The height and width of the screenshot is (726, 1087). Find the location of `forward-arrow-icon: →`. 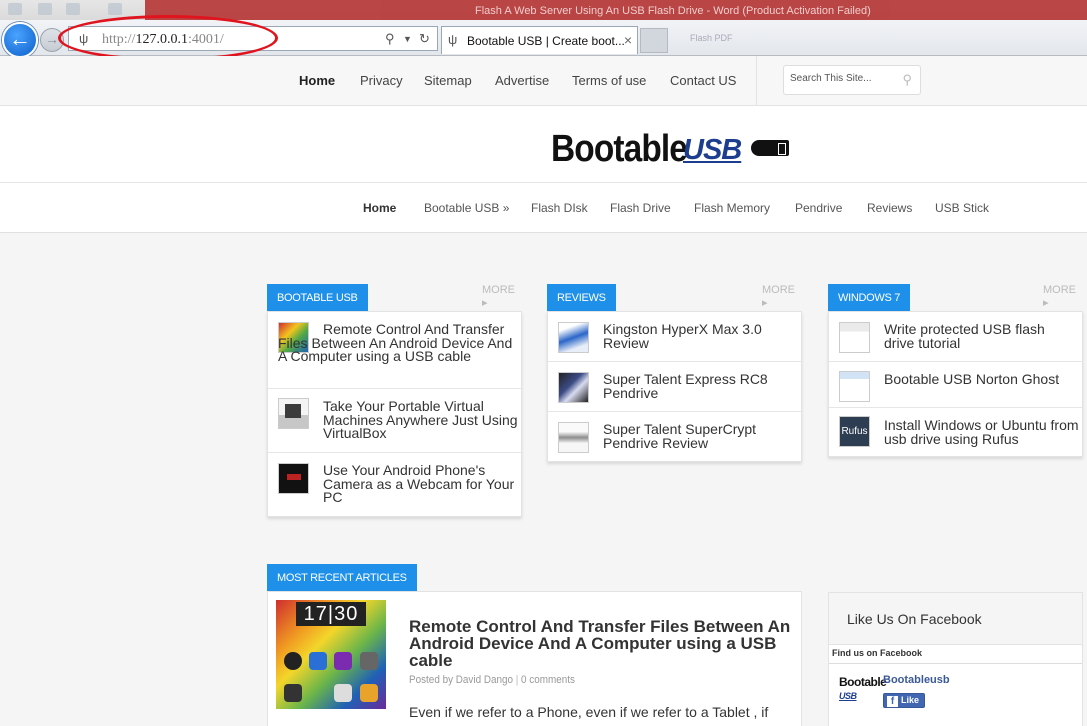

forward-arrow-icon: → is located at coordinates (52, 39).